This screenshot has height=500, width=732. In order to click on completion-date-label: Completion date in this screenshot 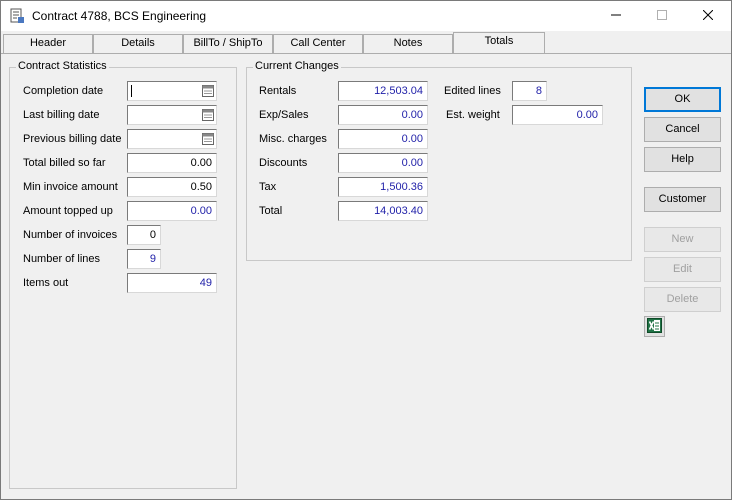, I will do `click(63, 91)`.